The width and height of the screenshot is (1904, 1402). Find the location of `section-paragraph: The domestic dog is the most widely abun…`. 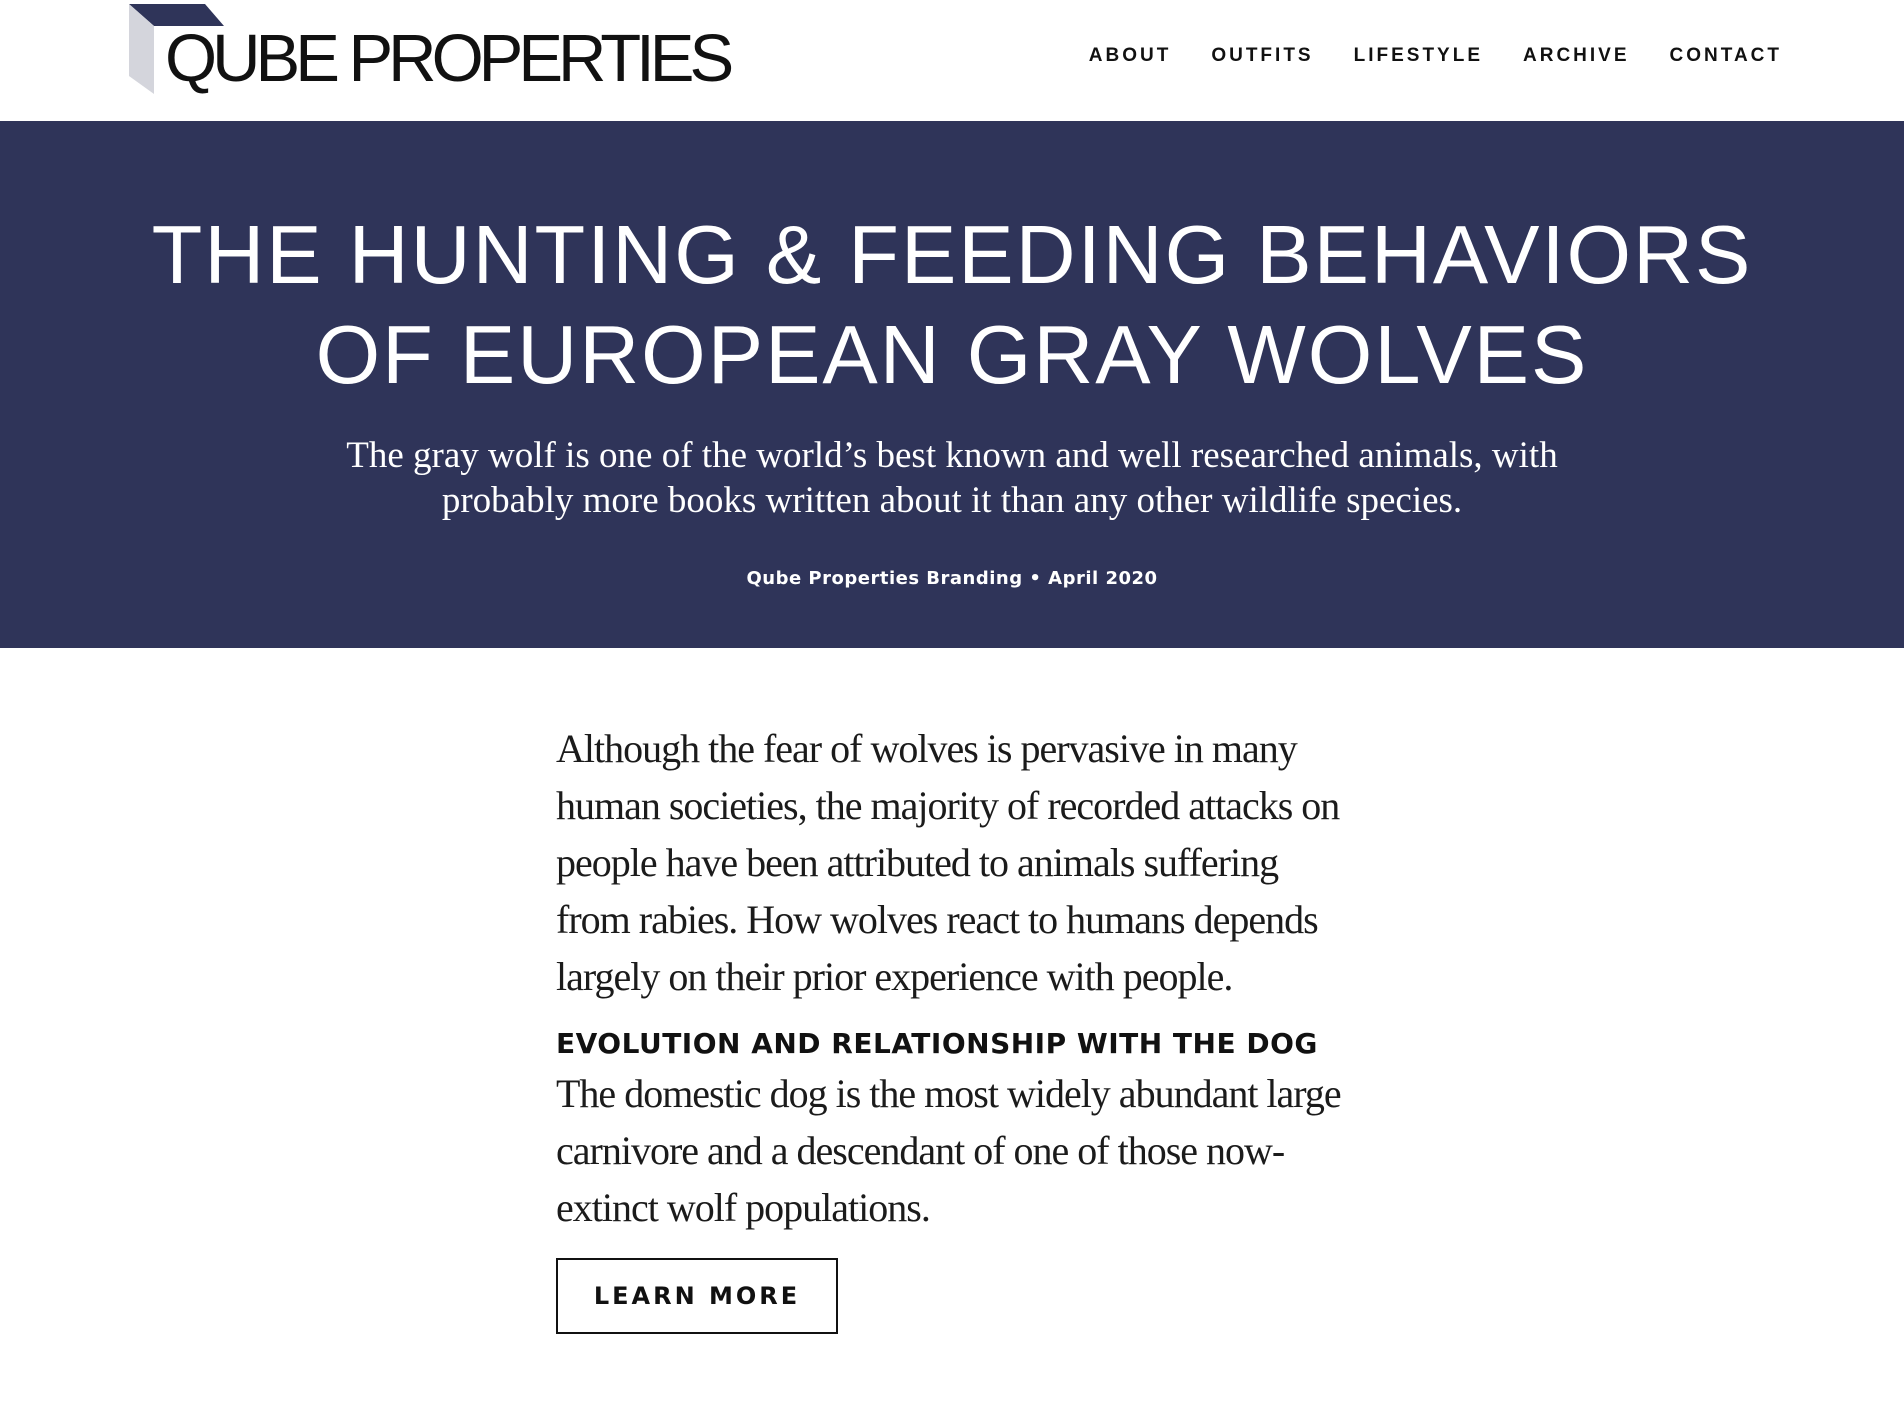

section-paragraph: The domestic dog is the most widely abun… is located at coordinates (949, 1150).